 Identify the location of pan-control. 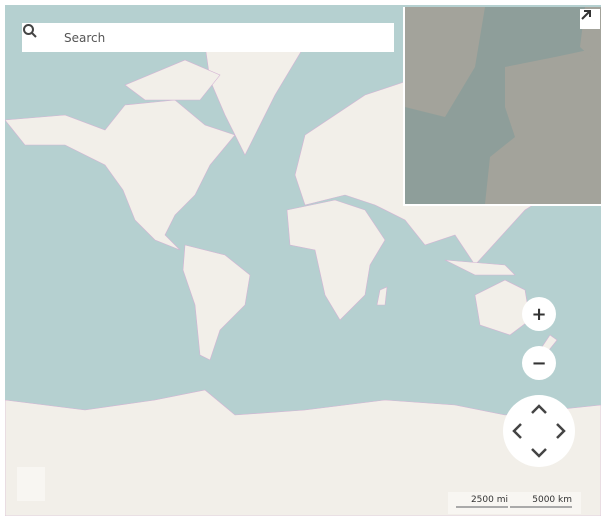
(539, 431).